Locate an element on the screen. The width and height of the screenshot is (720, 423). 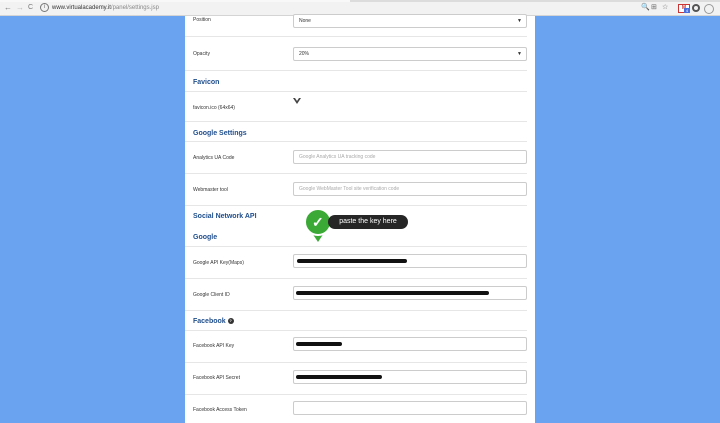
position-row: Position None ▼ is located at coordinates (356, 25).